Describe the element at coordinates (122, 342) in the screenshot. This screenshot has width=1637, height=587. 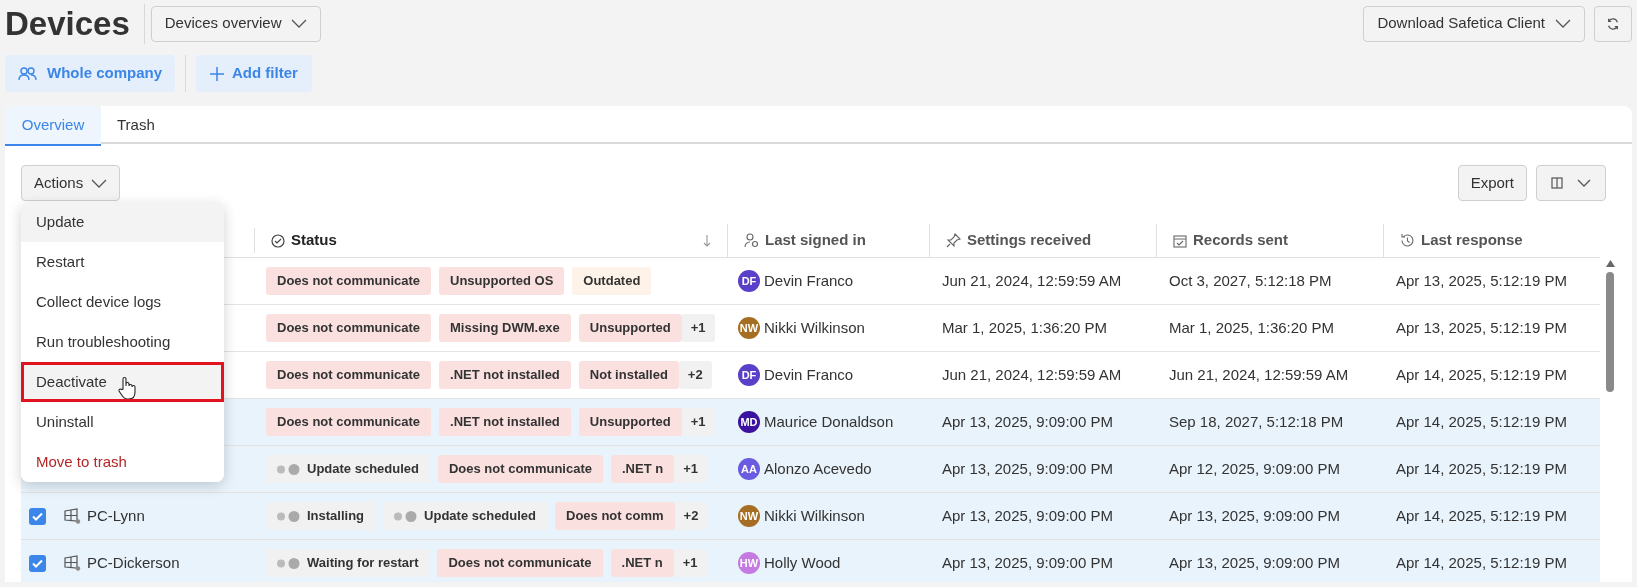
I see `menu-item: Run troubleshooting` at that location.